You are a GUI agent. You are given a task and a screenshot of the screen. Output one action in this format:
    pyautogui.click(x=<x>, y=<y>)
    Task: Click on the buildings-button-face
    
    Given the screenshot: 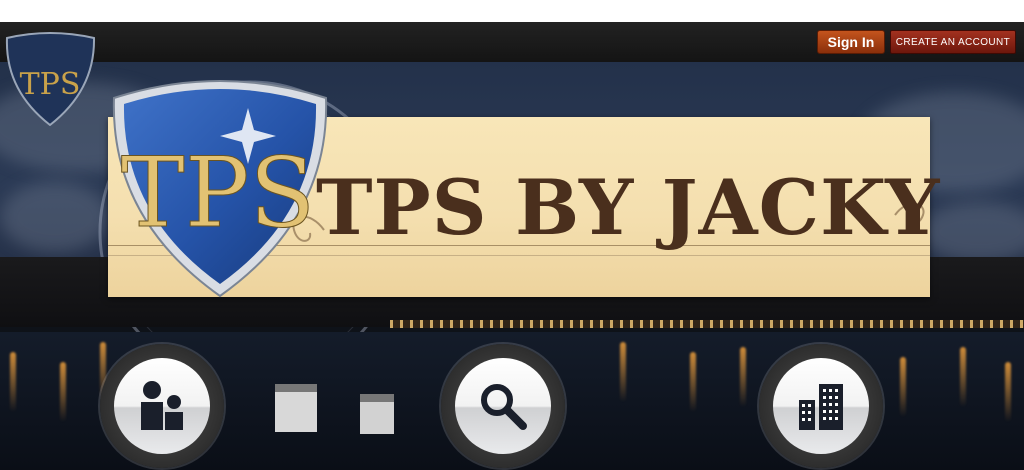 What is the action you would take?
    pyautogui.click(x=821, y=406)
    